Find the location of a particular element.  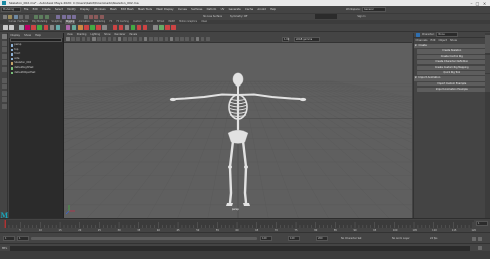

scale-constraint-icon is located at coordinates (133, 27).